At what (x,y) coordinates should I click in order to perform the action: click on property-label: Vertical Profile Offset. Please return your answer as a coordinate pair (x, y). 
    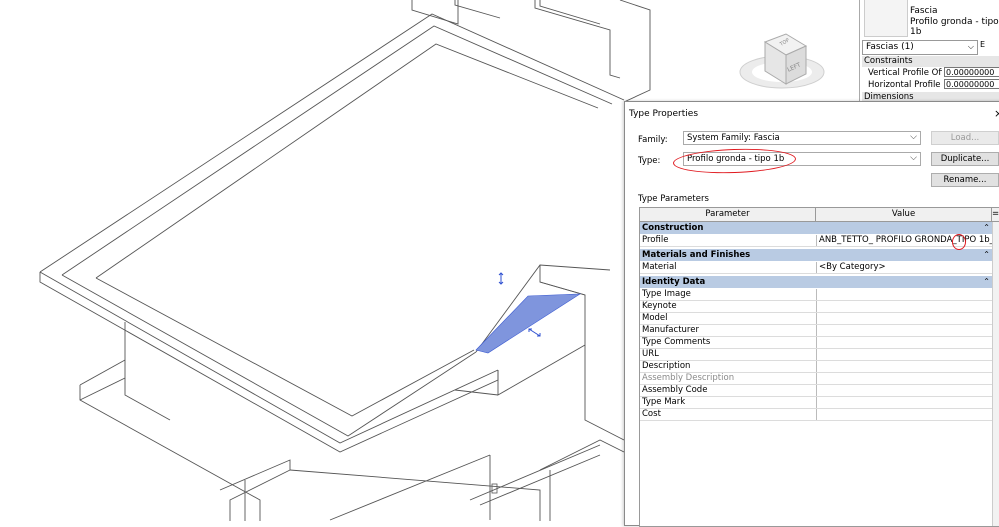
    Looking at the image, I should click on (905, 73).